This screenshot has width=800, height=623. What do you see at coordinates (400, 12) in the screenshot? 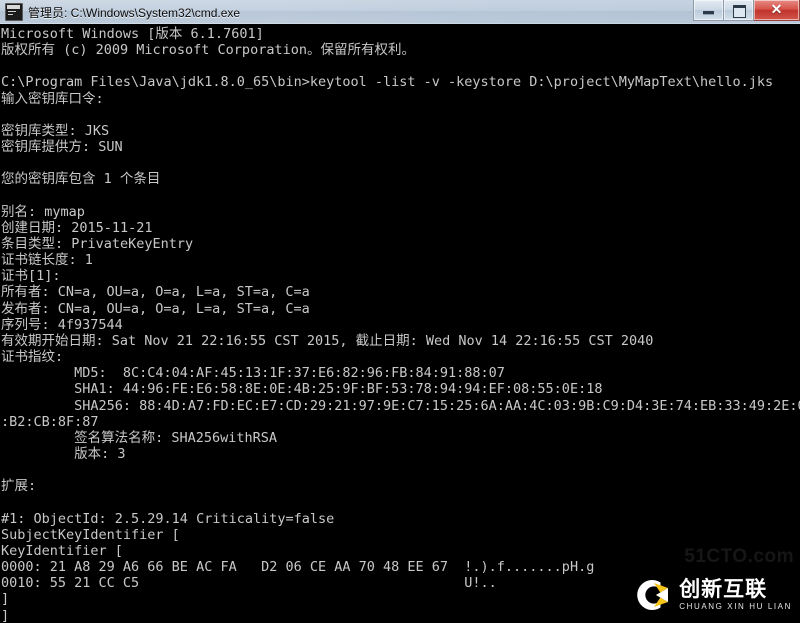
I see `window-titlebar: 管理员: C:\Windows\System32\cmd.exe ✕` at bounding box center [400, 12].